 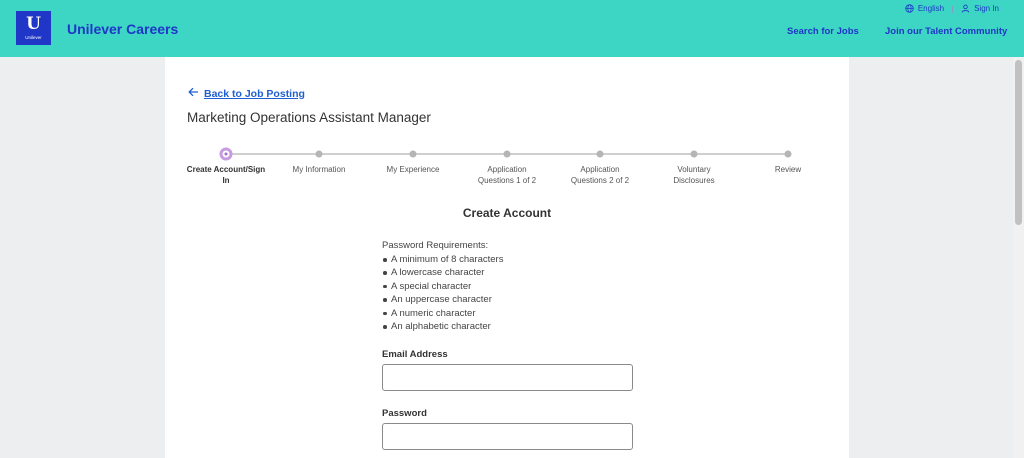 What do you see at coordinates (226, 154) in the screenshot?
I see `step-marker-active` at bounding box center [226, 154].